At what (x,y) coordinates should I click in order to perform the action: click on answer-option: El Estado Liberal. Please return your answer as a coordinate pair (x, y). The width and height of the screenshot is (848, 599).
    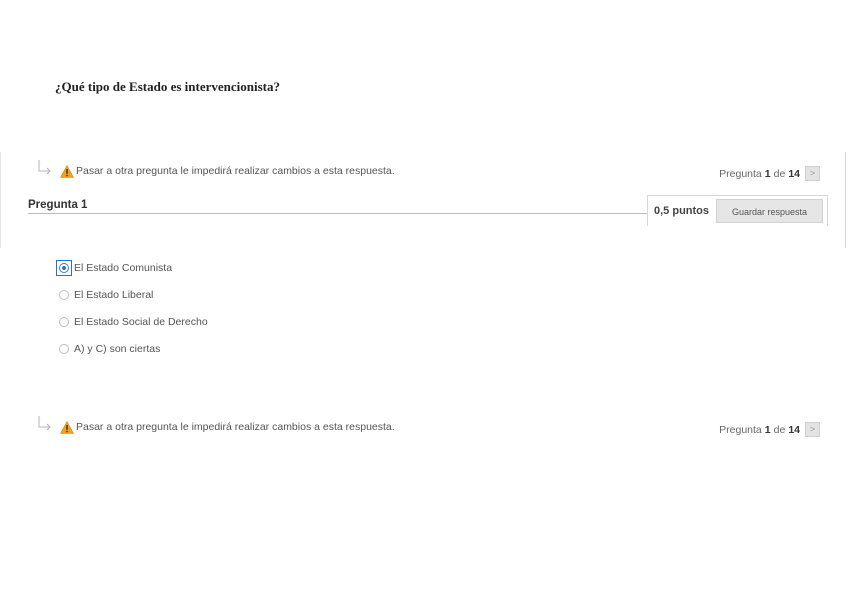
    Looking at the image, I should click on (106, 295).